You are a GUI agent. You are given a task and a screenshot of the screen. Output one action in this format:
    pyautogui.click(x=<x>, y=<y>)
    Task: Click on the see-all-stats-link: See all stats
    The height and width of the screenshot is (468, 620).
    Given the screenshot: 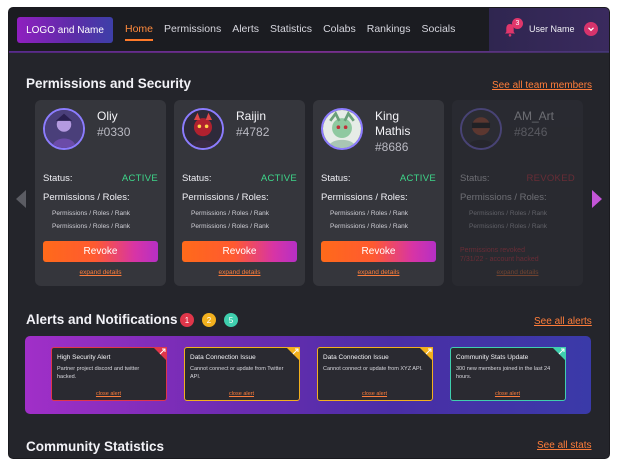 What is the action you would take?
    pyautogui.click(x=564, y=445)
    